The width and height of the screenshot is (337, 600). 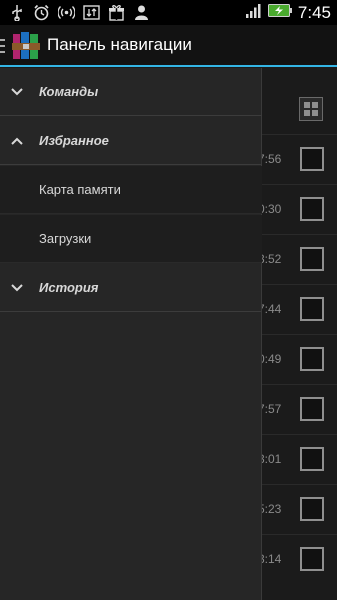 What do you see at coordinates (168, 12) in the screenshot?
I see `status-bar: 7:45` at bounding box center [168, 12].